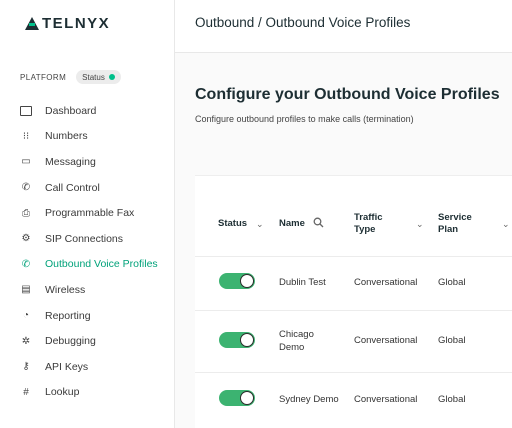  Describe the element at coordinates (62, 392) in the screenshot. I see `sidebar-item-label: Lookup` at that location.